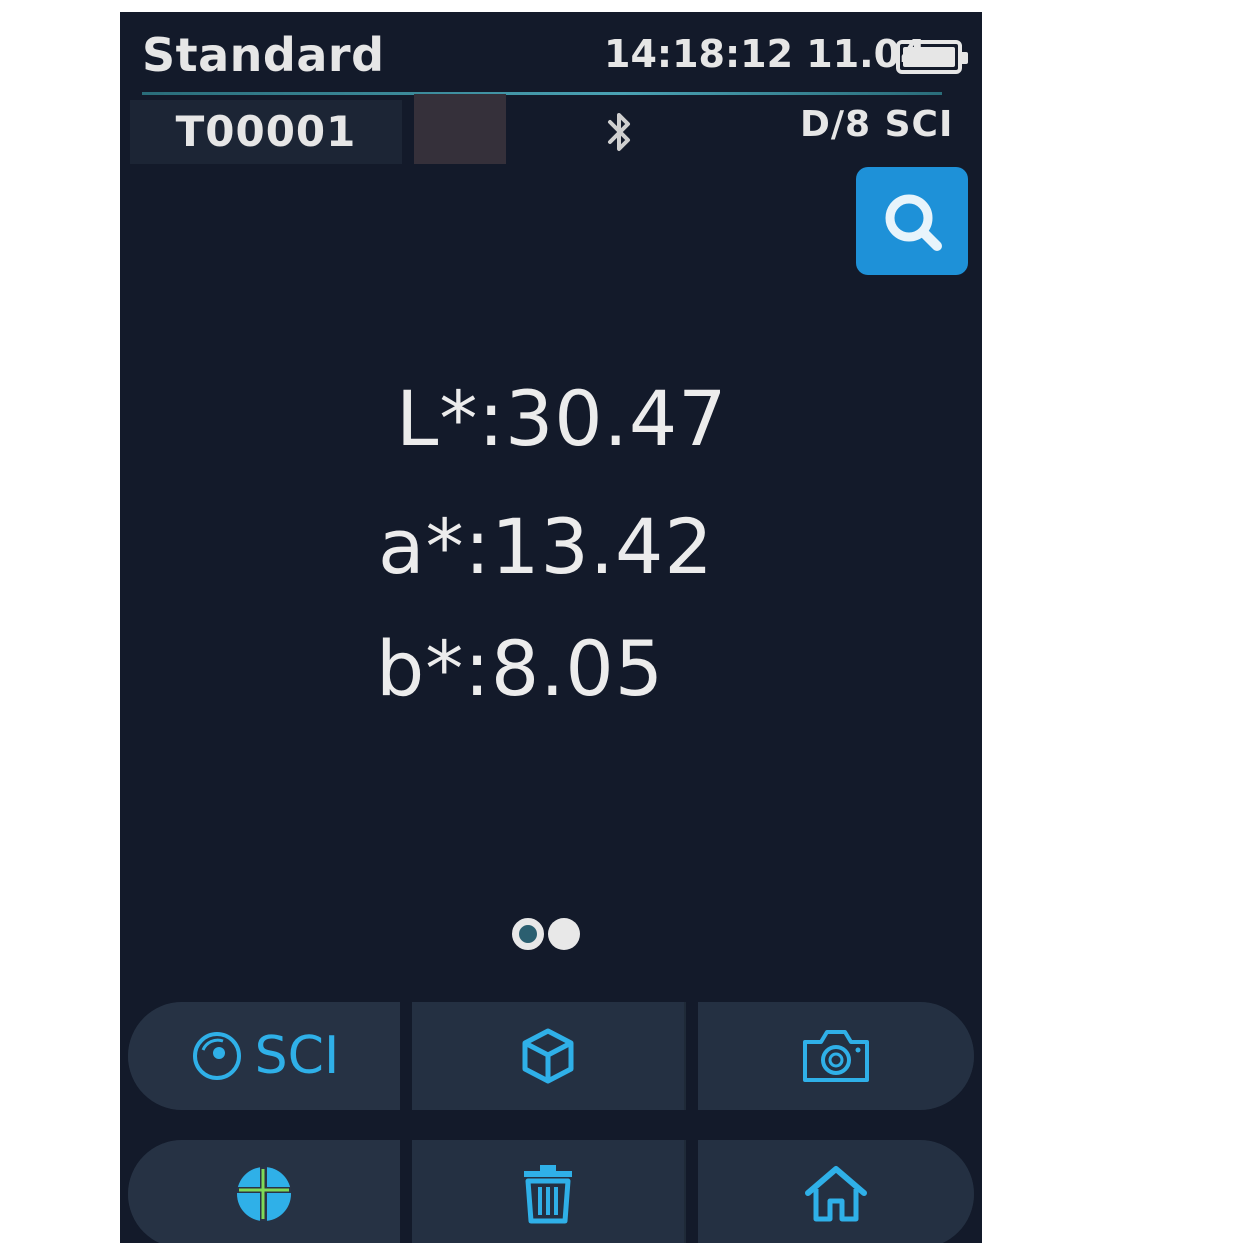  Describe the element at coordinates (877, 124) in the screenshot. I see `measurement-geometry: D/8 SCI` at that location.